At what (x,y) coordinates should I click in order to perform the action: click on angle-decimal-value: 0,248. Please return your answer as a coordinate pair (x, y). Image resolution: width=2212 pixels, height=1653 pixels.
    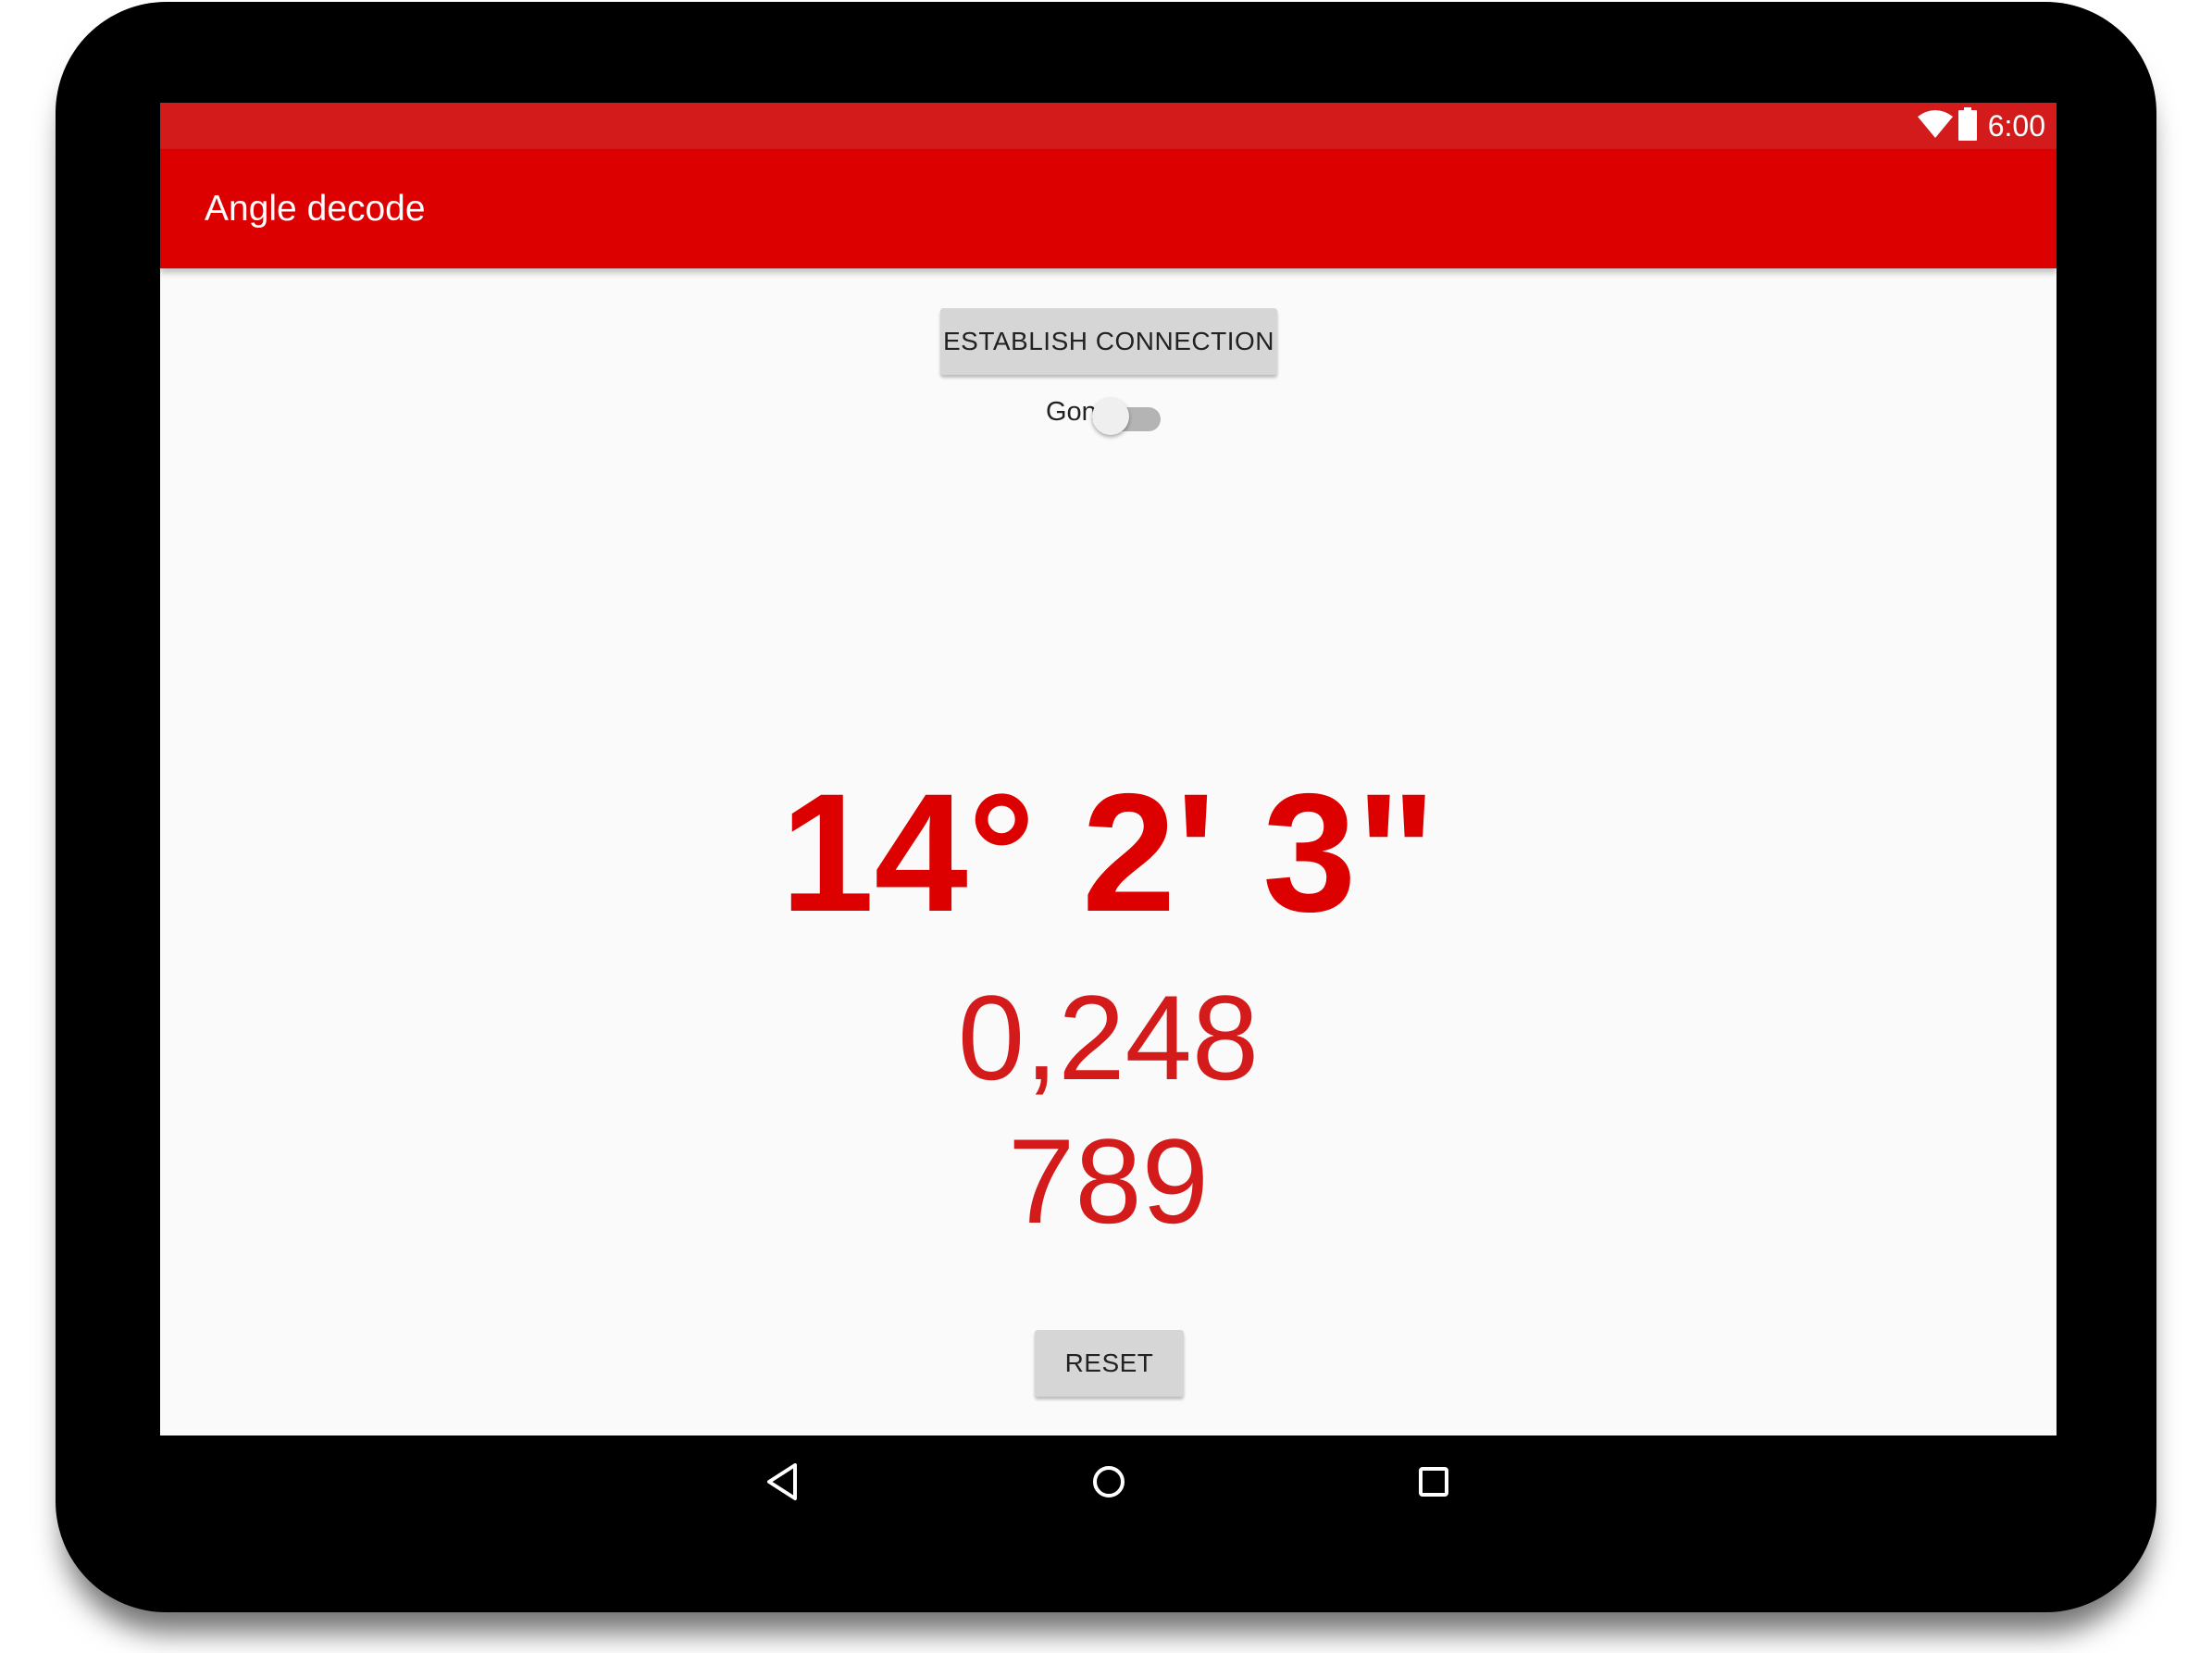
    Looking at the image, I should click on (1108, 1037).